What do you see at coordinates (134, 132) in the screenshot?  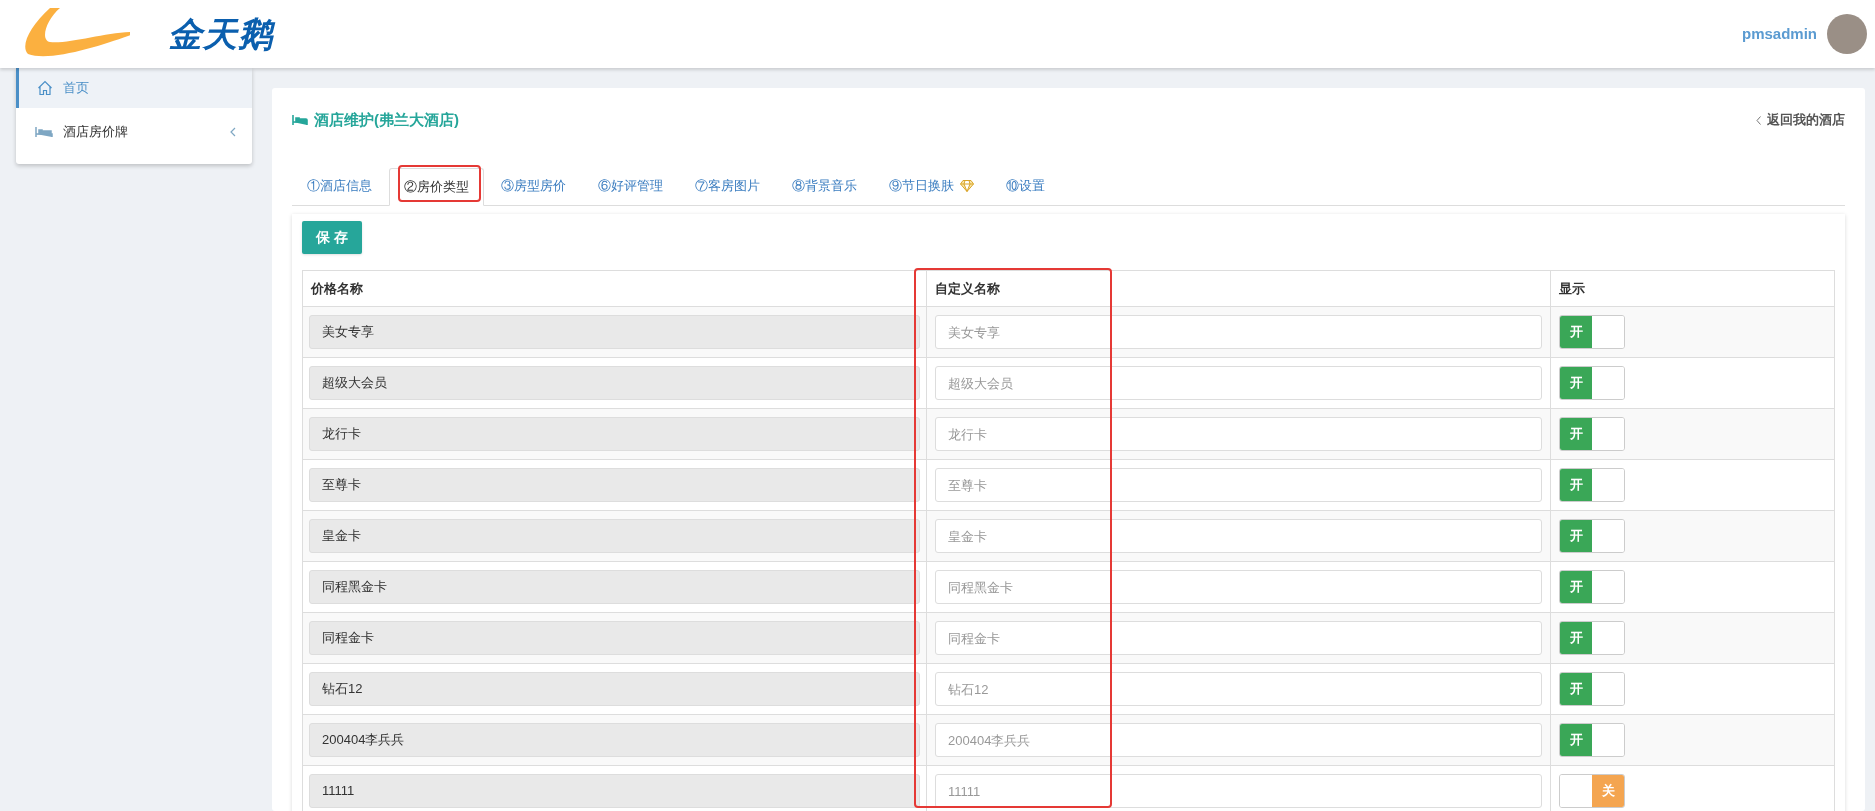 I see `sidebar-item: 酒店房价牌` at bounding box center [134, 132].